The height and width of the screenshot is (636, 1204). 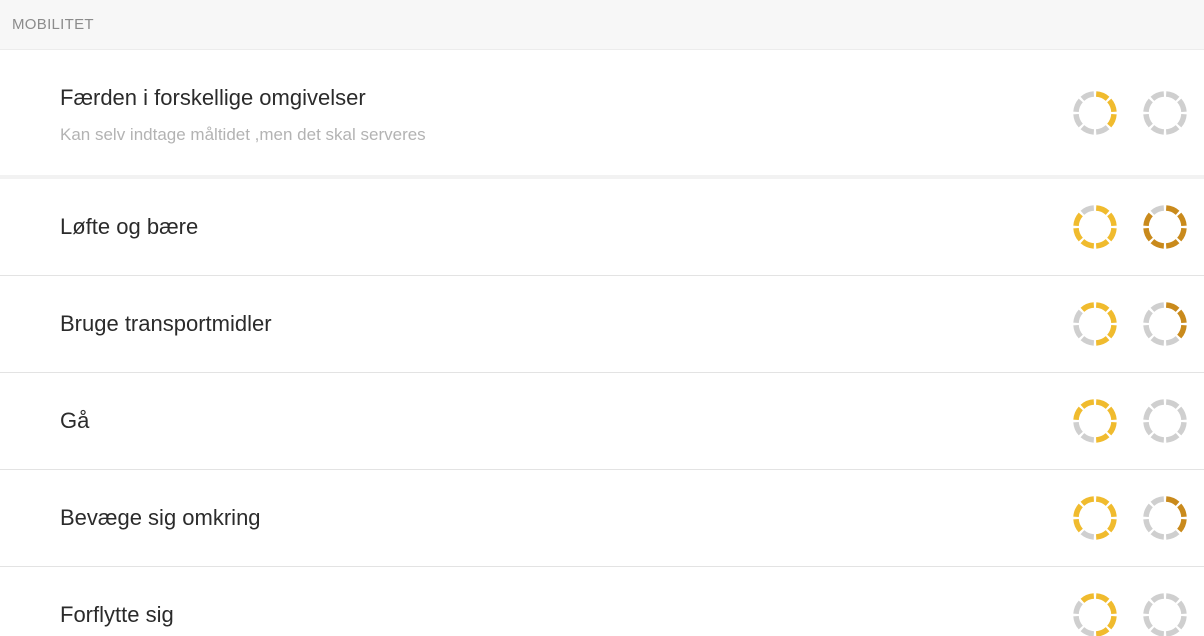 What do you see at coordinates (565, 227) in the screenshot?
I see `row-text: Løfte og bære` at bounding box center [565, 227].